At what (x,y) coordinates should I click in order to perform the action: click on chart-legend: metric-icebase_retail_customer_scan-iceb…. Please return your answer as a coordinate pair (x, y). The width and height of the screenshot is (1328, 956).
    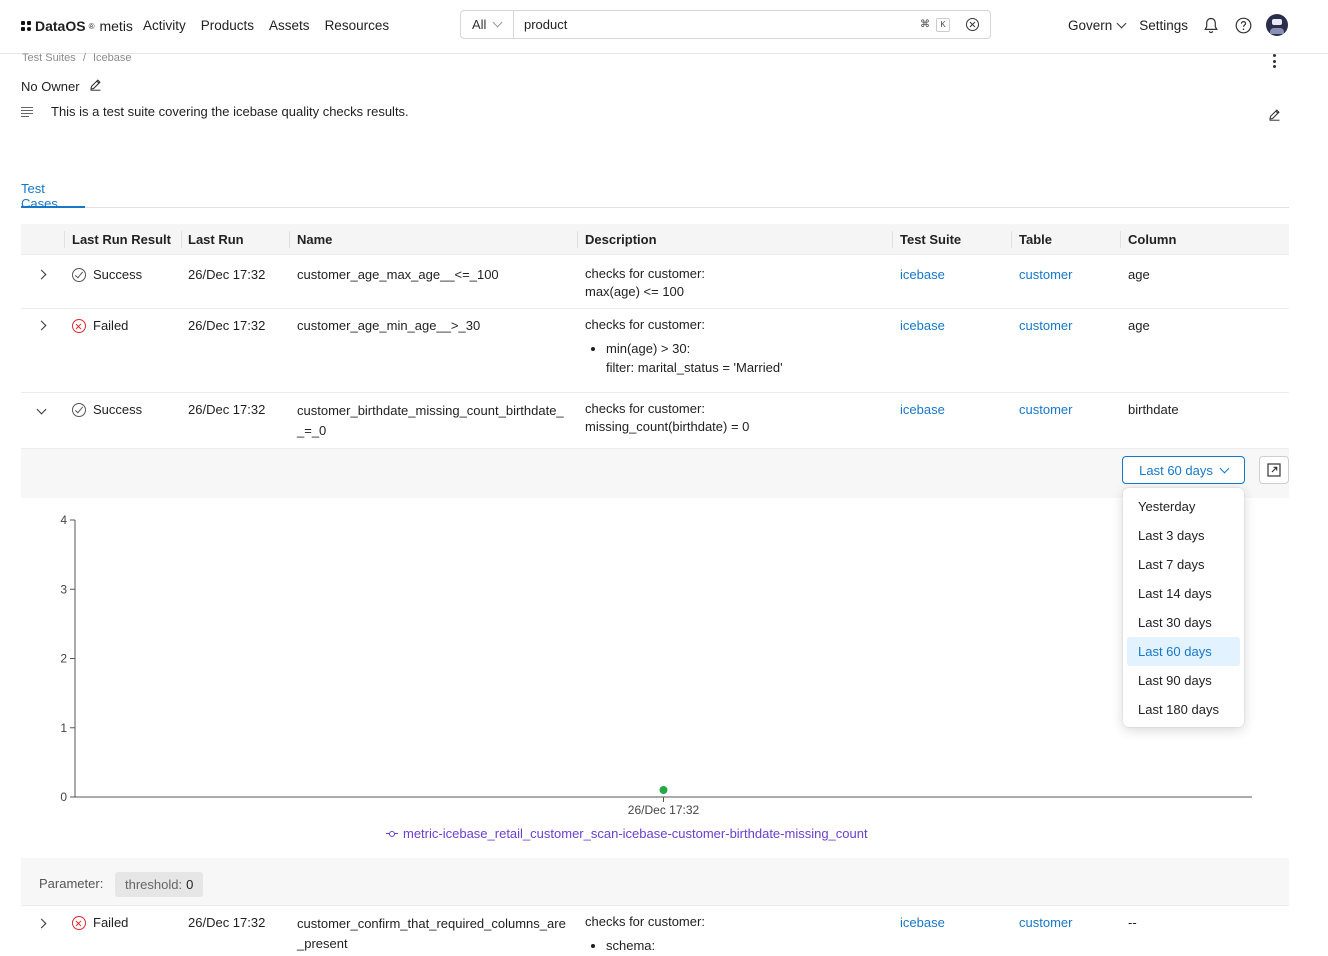
    Looking at the image, I should click on (627, 833).